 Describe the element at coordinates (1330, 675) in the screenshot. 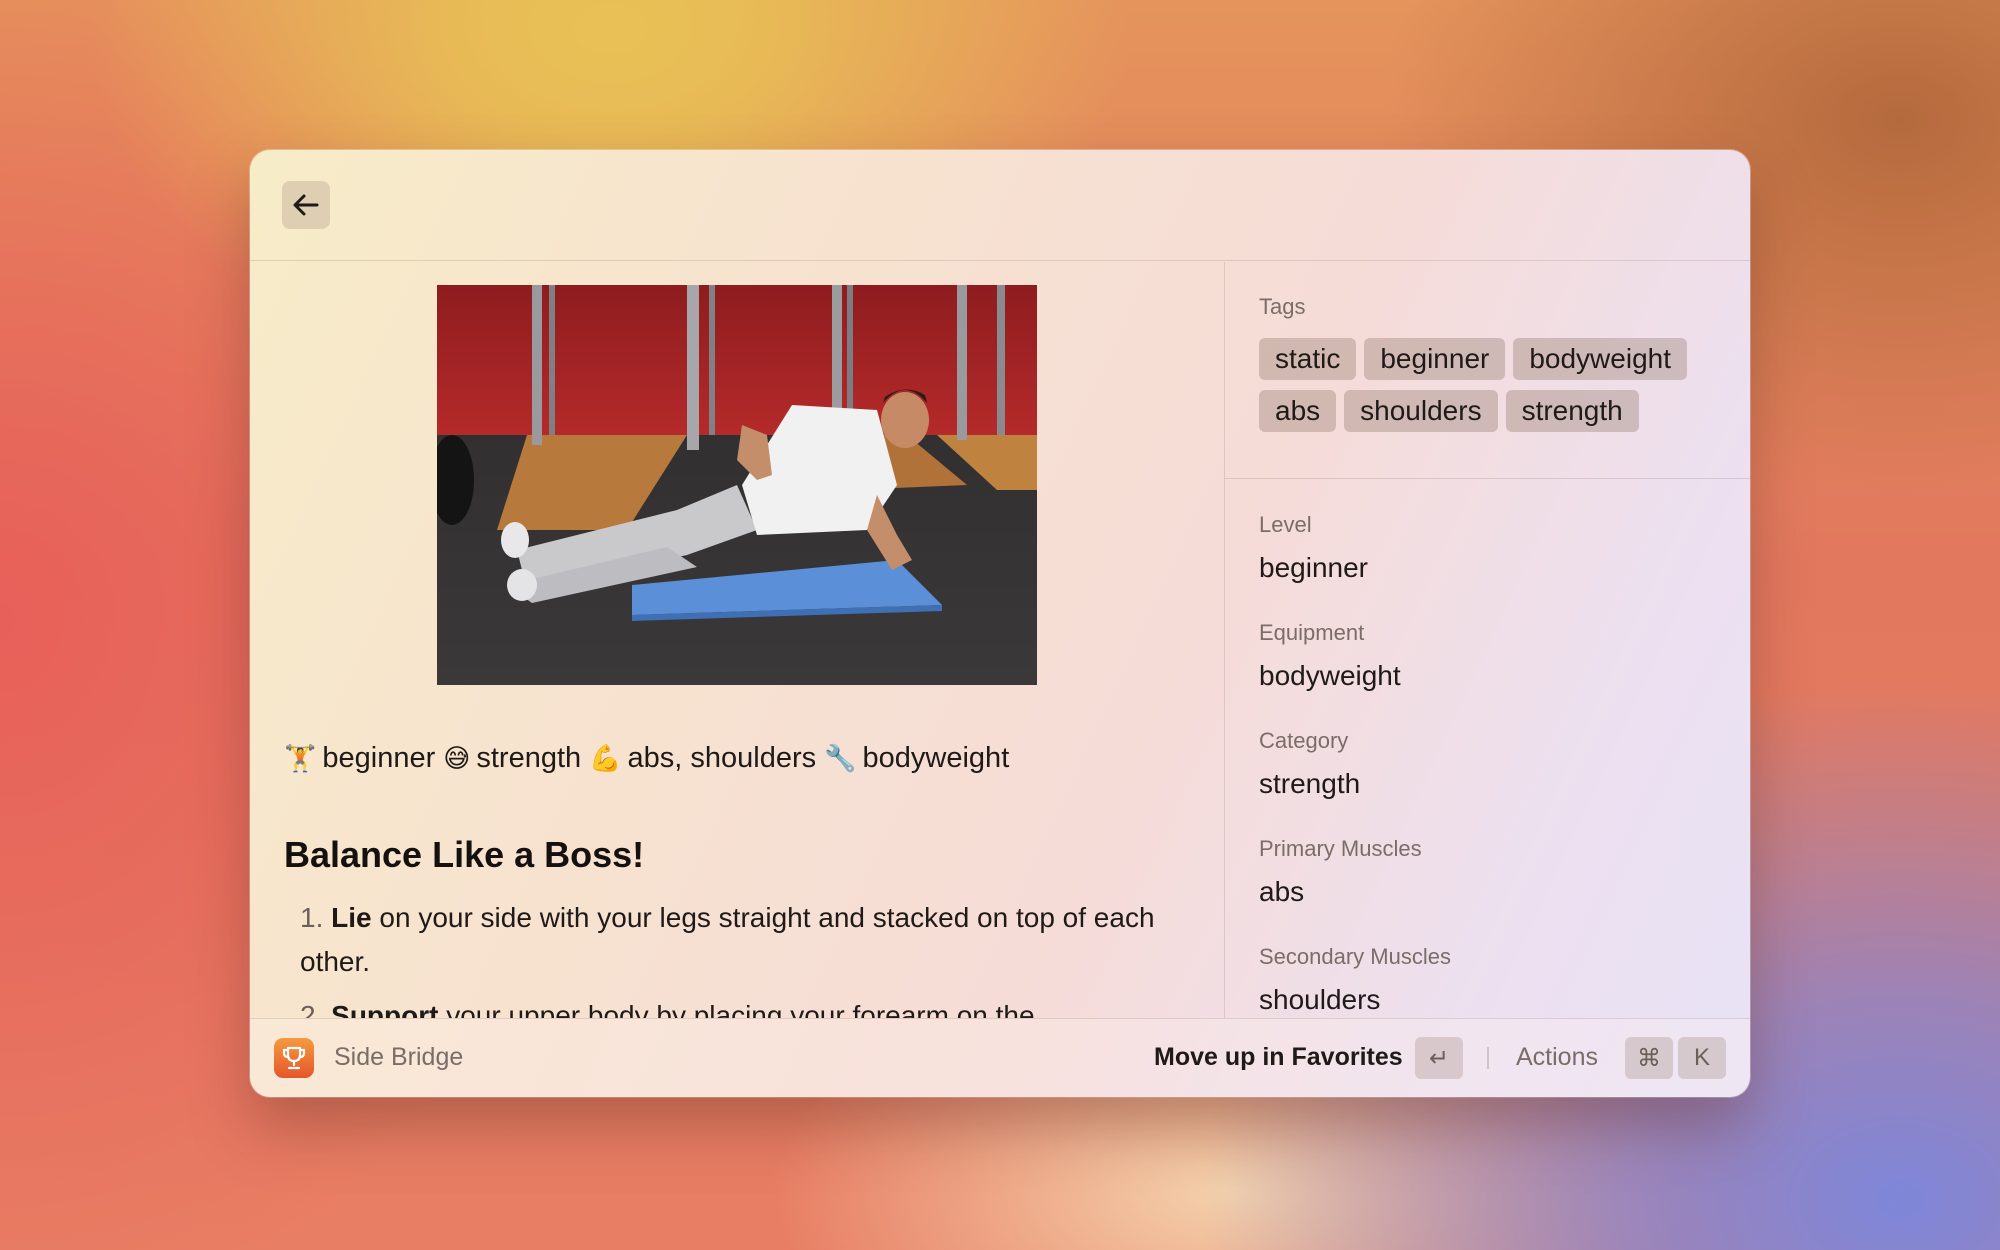

I see `equipment-value: bodyweight` at that location.